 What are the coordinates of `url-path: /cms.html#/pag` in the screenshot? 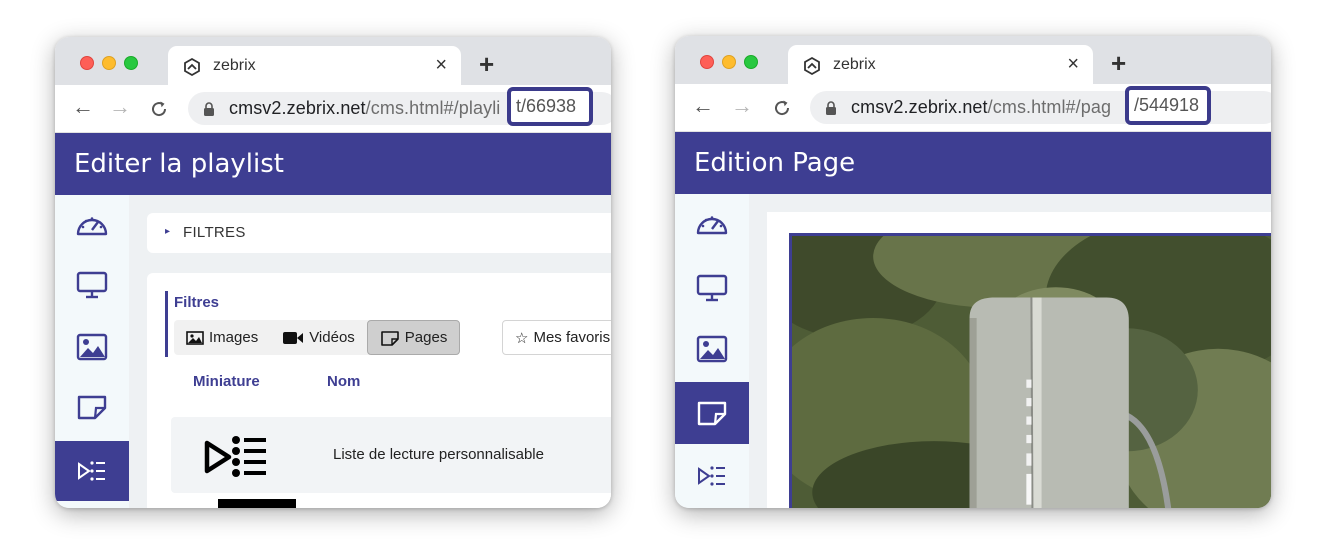 It's located at (1049, 107).